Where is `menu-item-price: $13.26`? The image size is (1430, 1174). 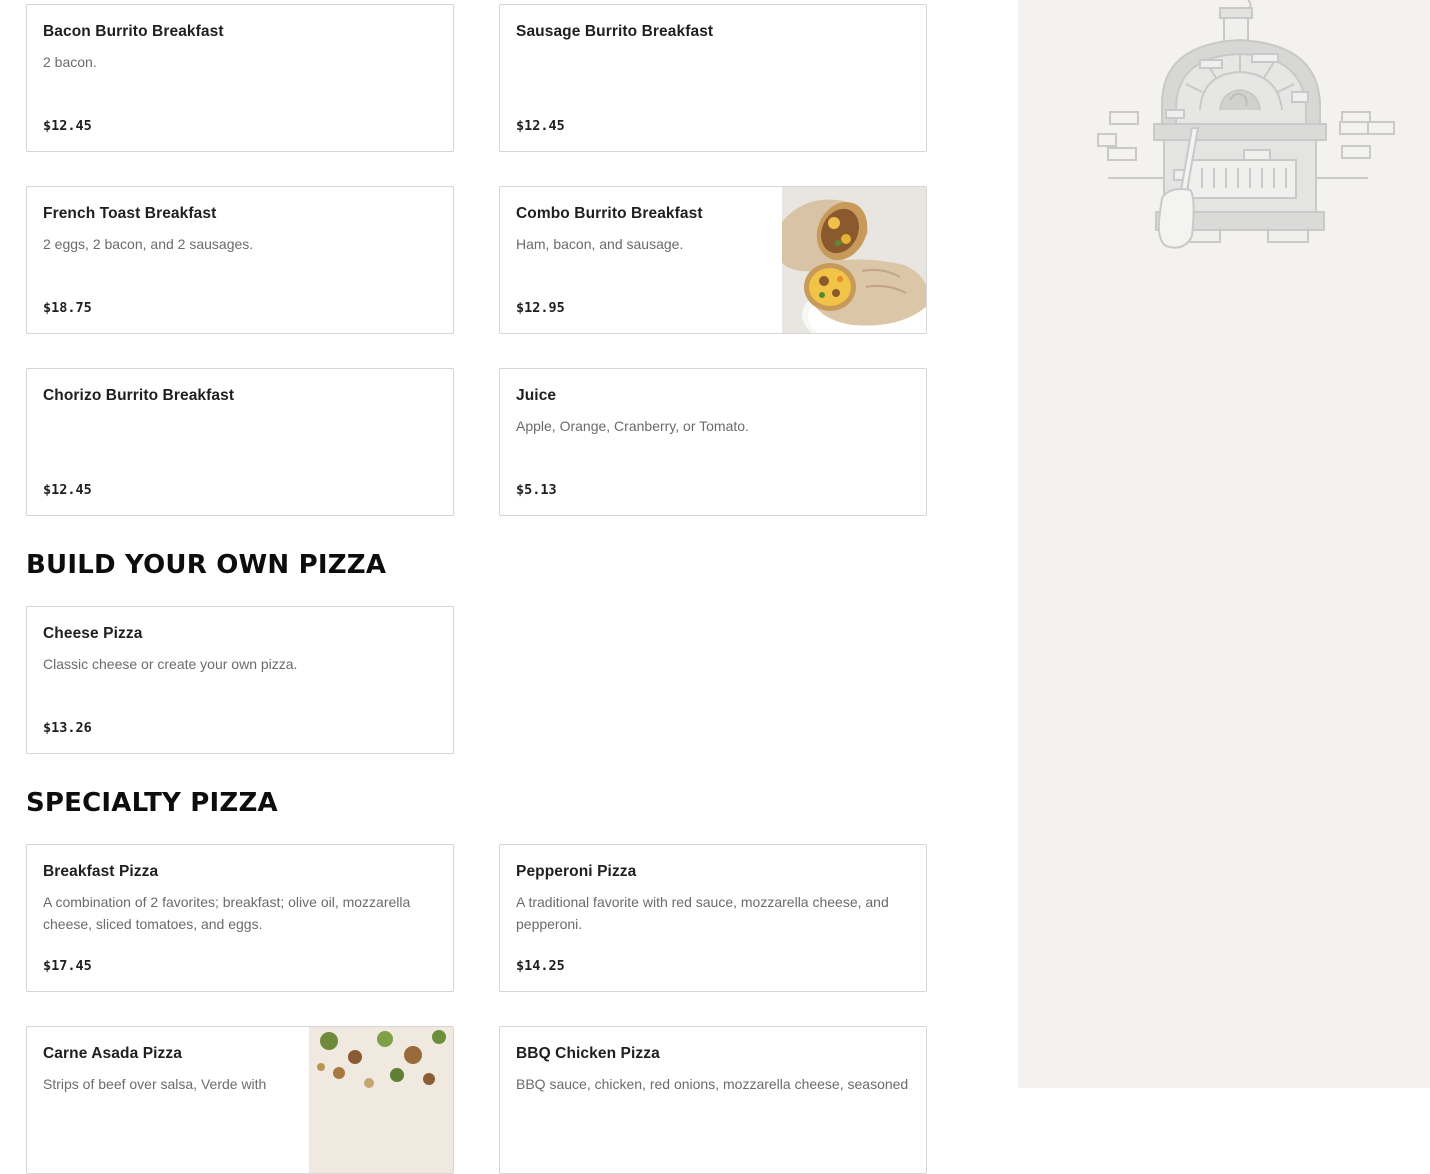 menu-item-price: $13.26 is located at coordinates (67, 728).